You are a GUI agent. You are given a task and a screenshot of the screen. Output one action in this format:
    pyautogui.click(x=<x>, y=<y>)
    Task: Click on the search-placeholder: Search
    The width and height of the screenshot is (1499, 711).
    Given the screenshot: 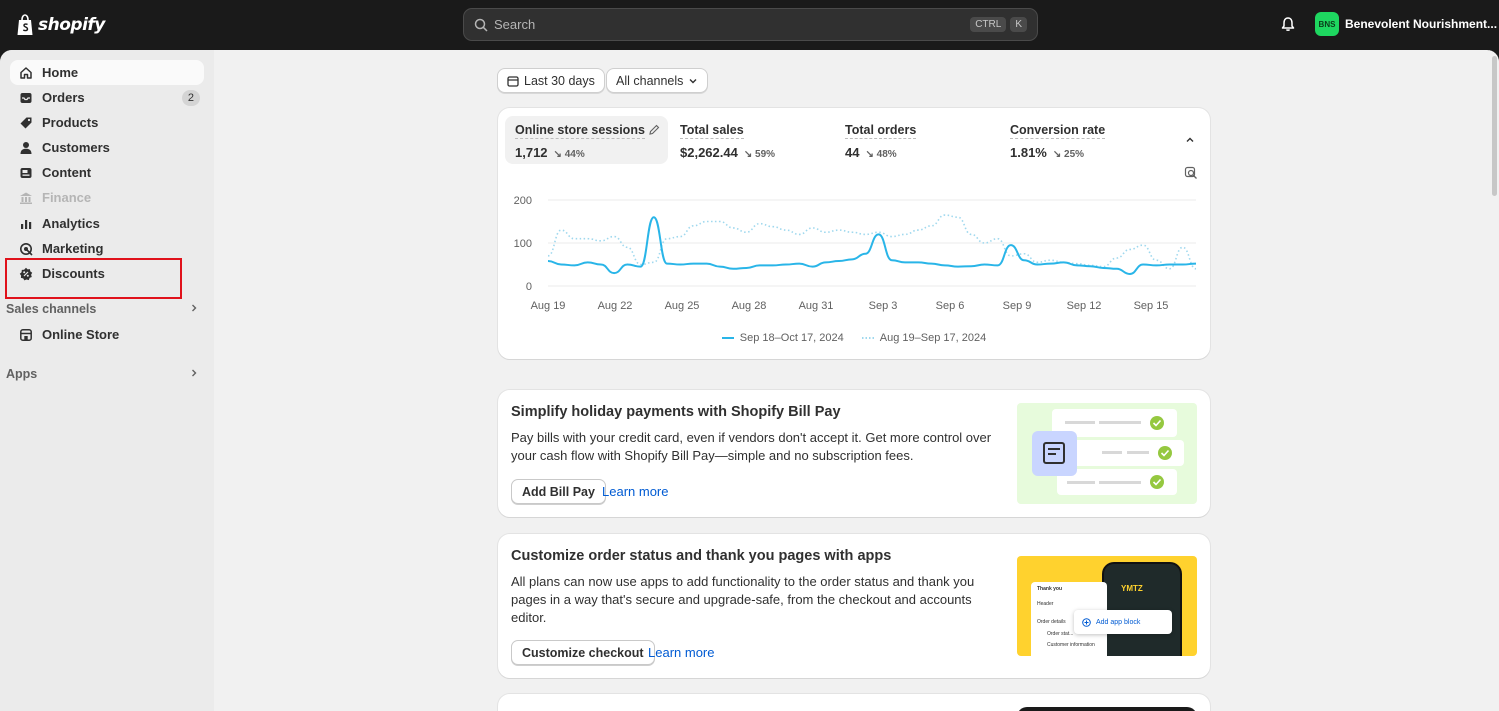 What is the action you would take?
    pyautogui.click(x=515, y=24)
    